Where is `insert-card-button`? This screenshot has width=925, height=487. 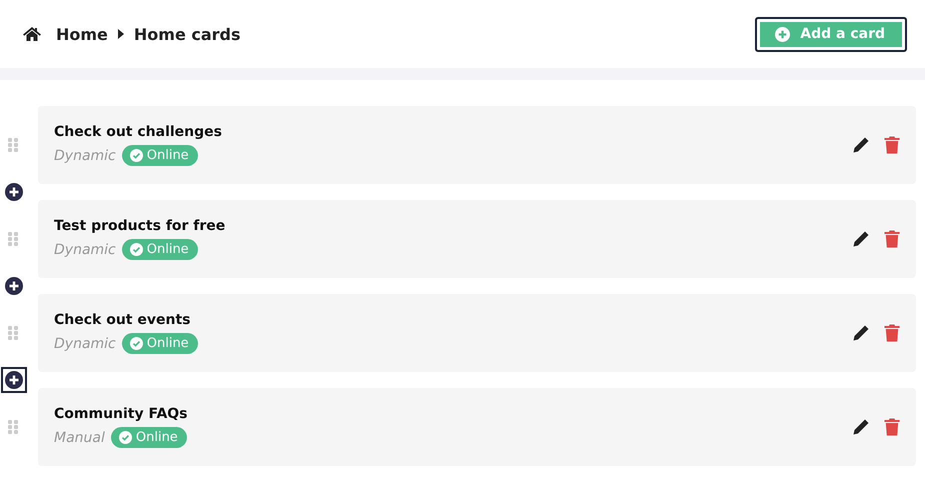
insert-card-button is located at coordinates (14, 380).